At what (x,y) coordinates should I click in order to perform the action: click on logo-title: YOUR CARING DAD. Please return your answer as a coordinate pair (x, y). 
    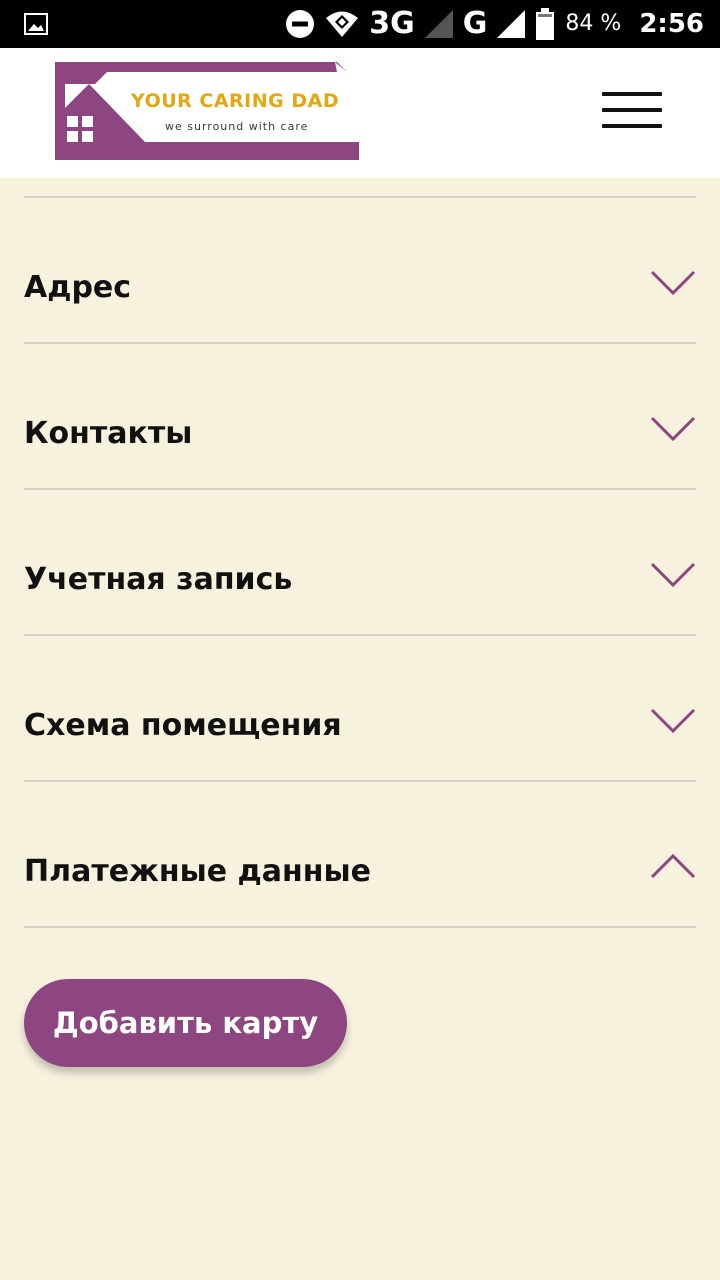
    Looking at the image, I should click on (235, 101).